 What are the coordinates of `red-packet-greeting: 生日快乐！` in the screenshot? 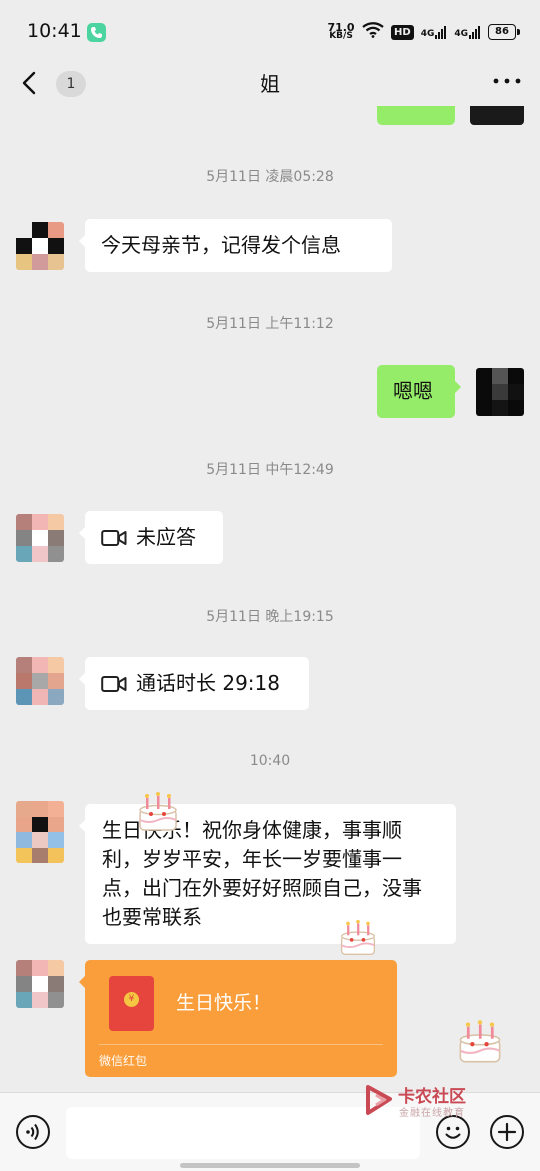 It's located at (224, 1003).